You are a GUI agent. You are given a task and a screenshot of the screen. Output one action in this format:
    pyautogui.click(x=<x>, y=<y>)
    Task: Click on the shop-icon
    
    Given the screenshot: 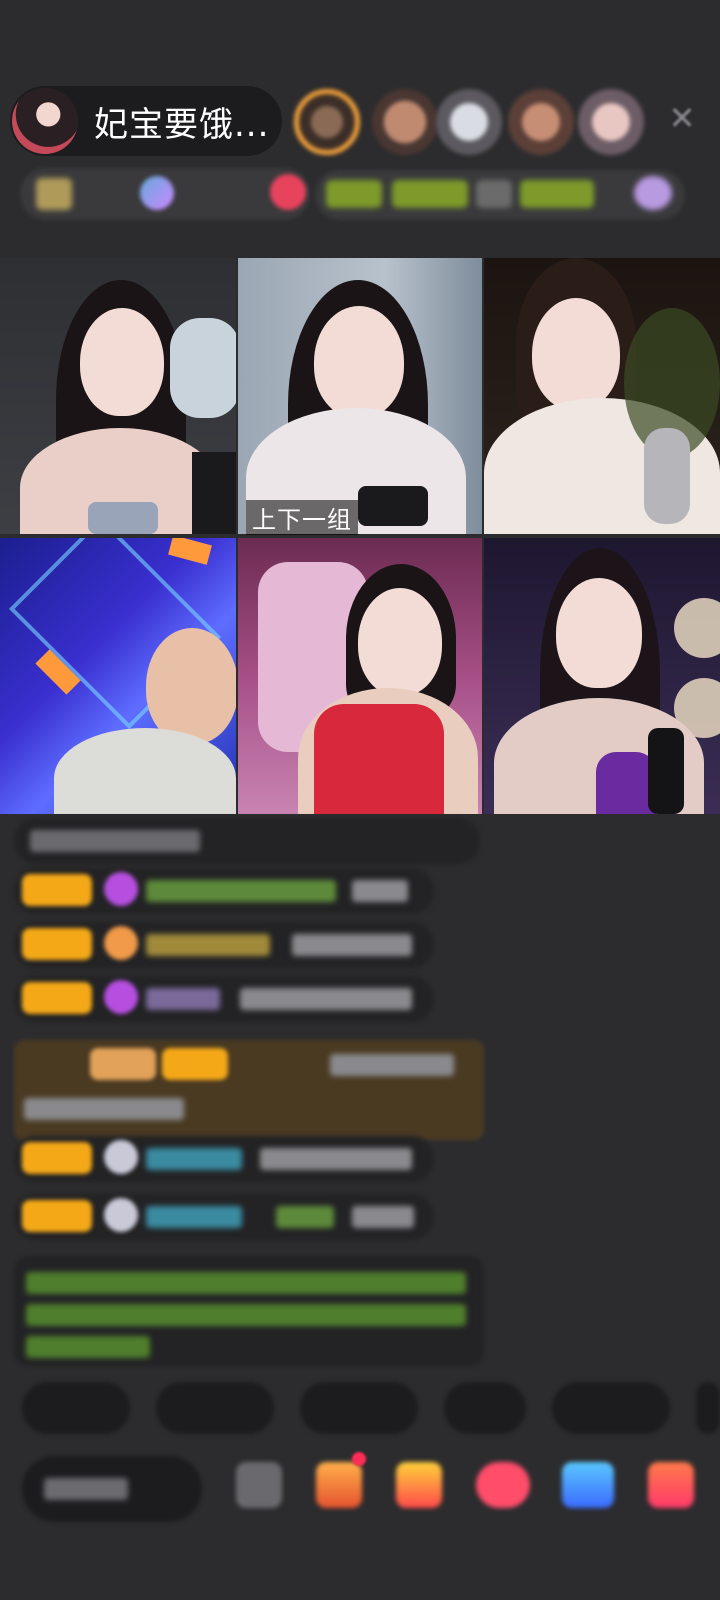 What is the action you would take?
    pyautogui.click(x=419, y=1485)
    